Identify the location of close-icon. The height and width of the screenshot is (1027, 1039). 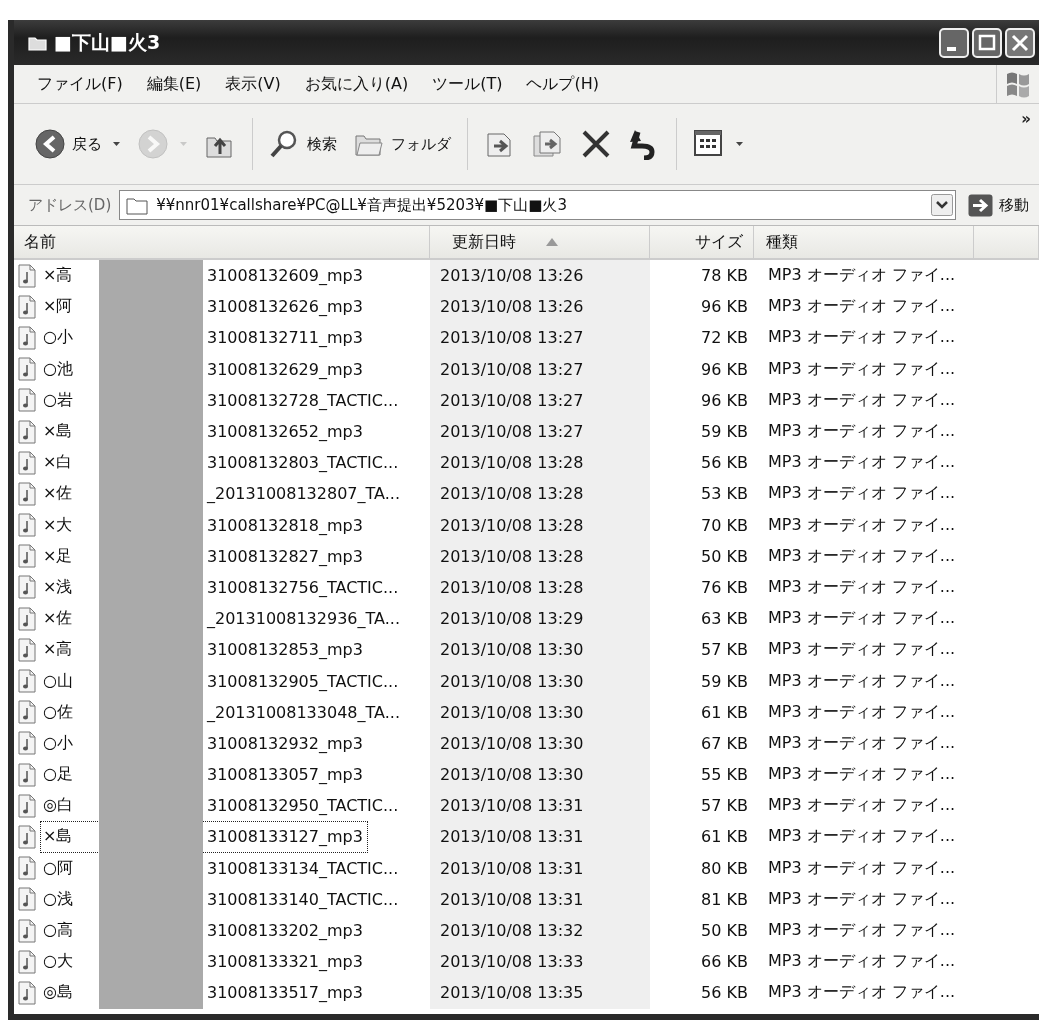
(1020, 42).